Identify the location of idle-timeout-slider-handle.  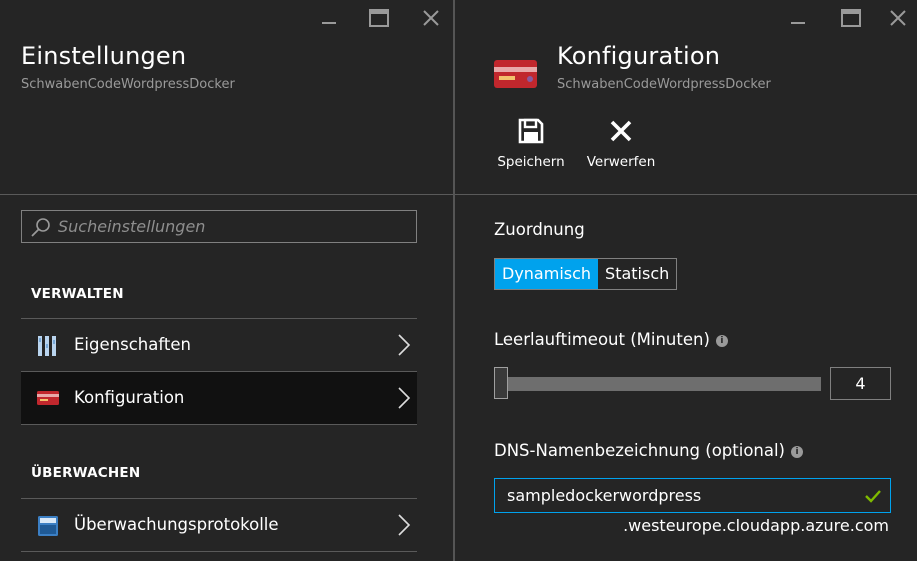
(501, 383).